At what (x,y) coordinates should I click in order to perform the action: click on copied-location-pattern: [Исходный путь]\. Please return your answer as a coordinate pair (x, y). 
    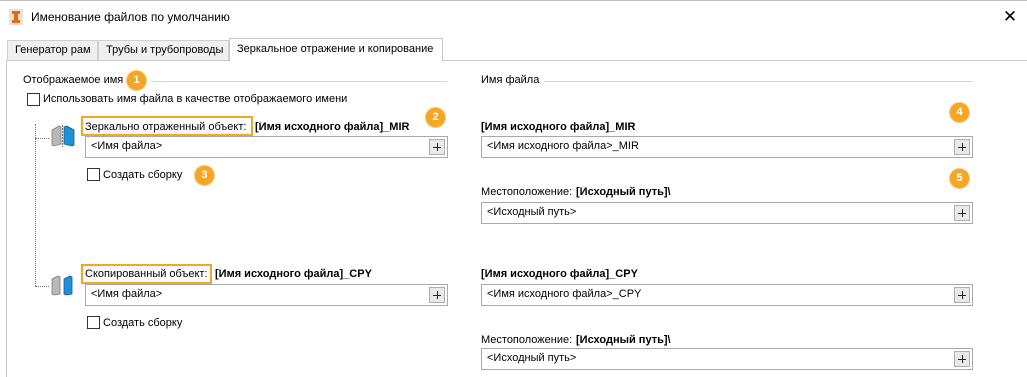
    Looking at the image, I should click on (623, 340).